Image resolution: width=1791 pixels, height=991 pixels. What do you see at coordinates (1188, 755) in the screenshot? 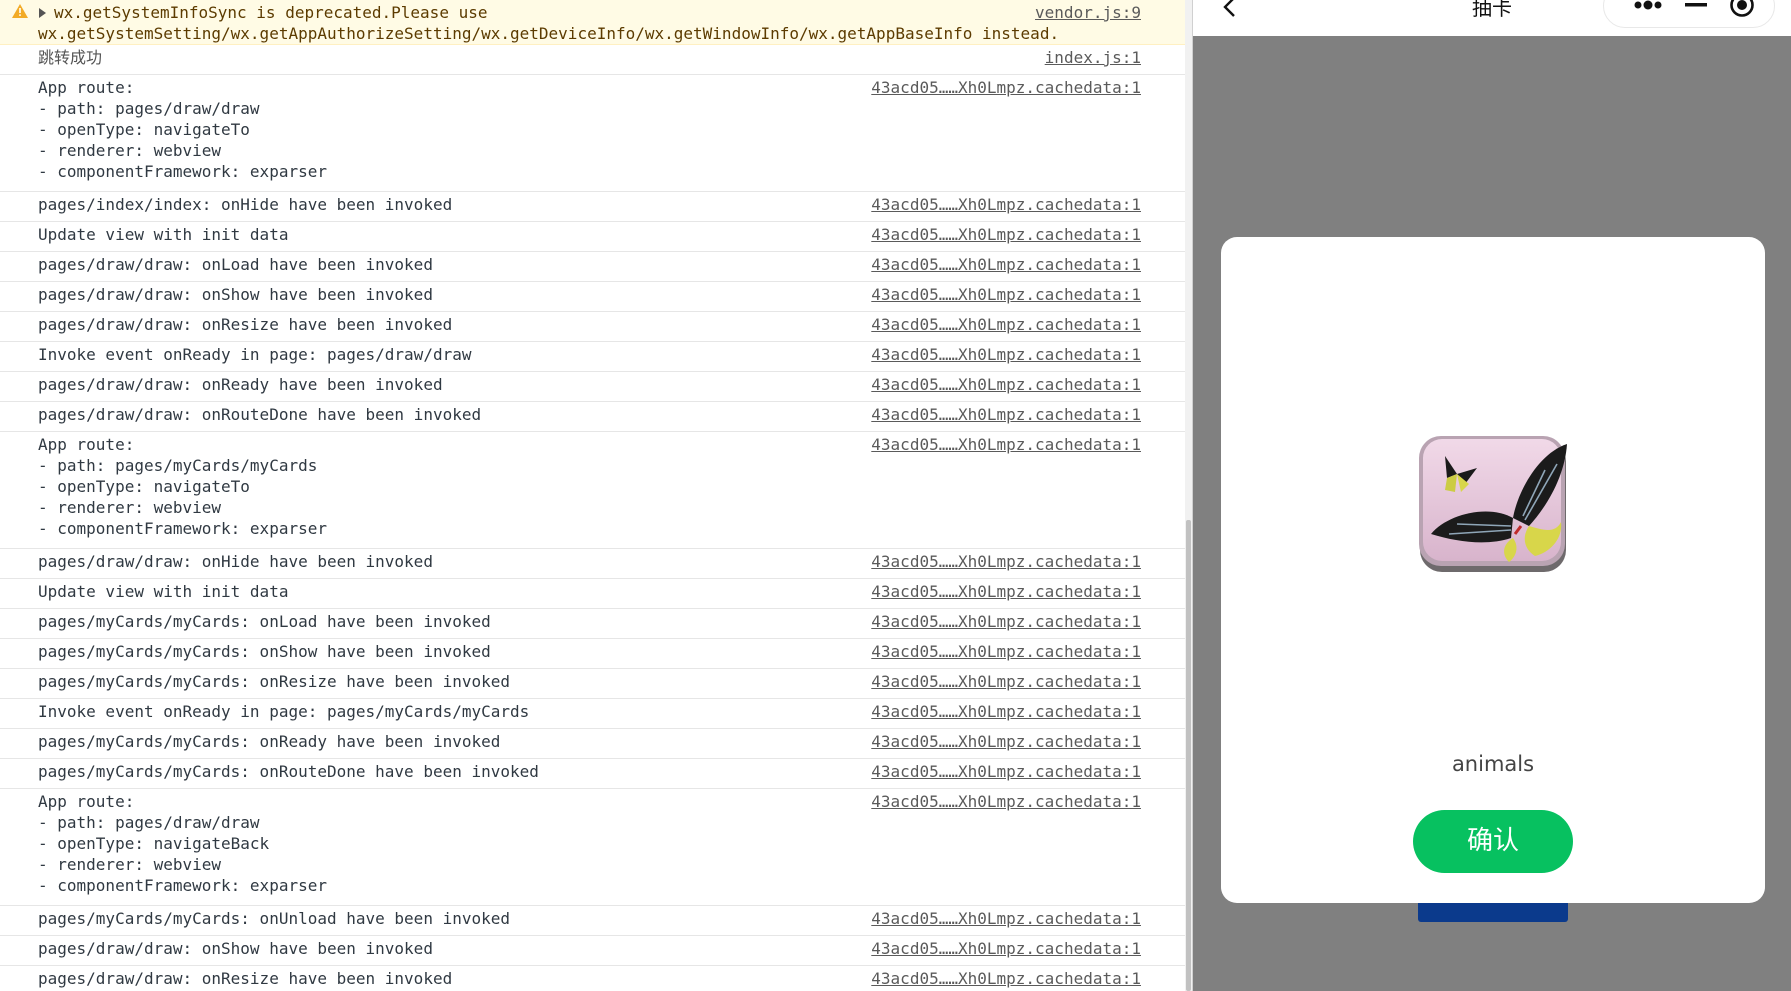
I see `console-scroll-thumb` at bounding box center [1188, 755].